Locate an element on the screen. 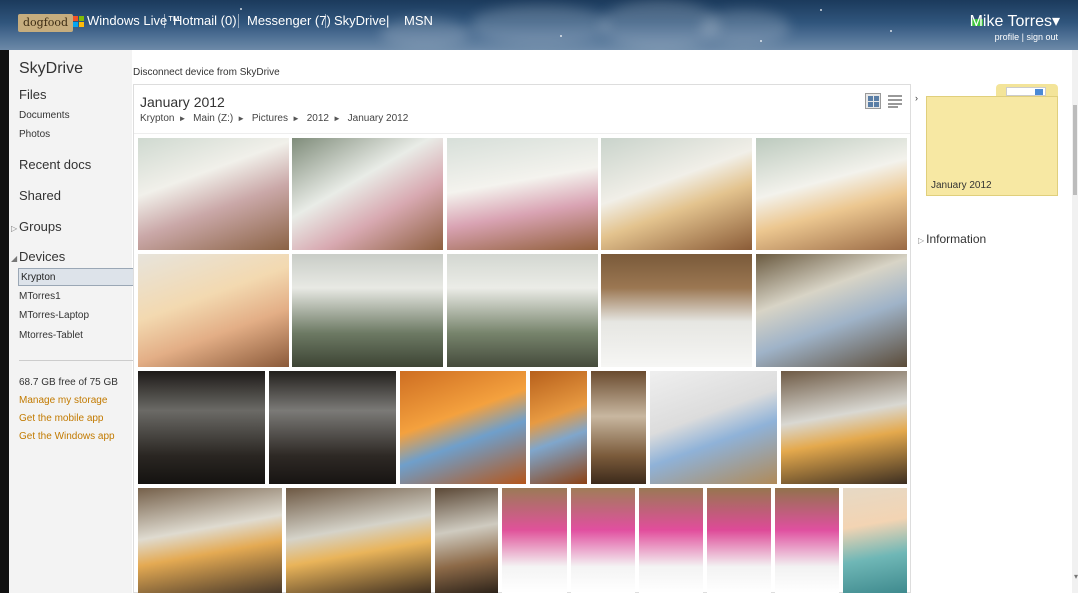 Image resolution: width=1078 pixels, height=593 pixels. manage-storage-link: Manage my storage is located at coordinates (63, 400).